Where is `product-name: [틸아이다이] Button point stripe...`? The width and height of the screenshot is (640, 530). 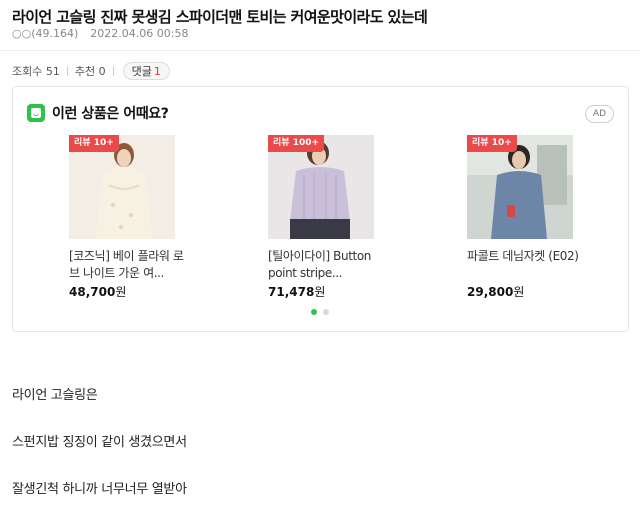
product-name: [틸아이다이] Button point stripe... is located at coordinates (327, 265).